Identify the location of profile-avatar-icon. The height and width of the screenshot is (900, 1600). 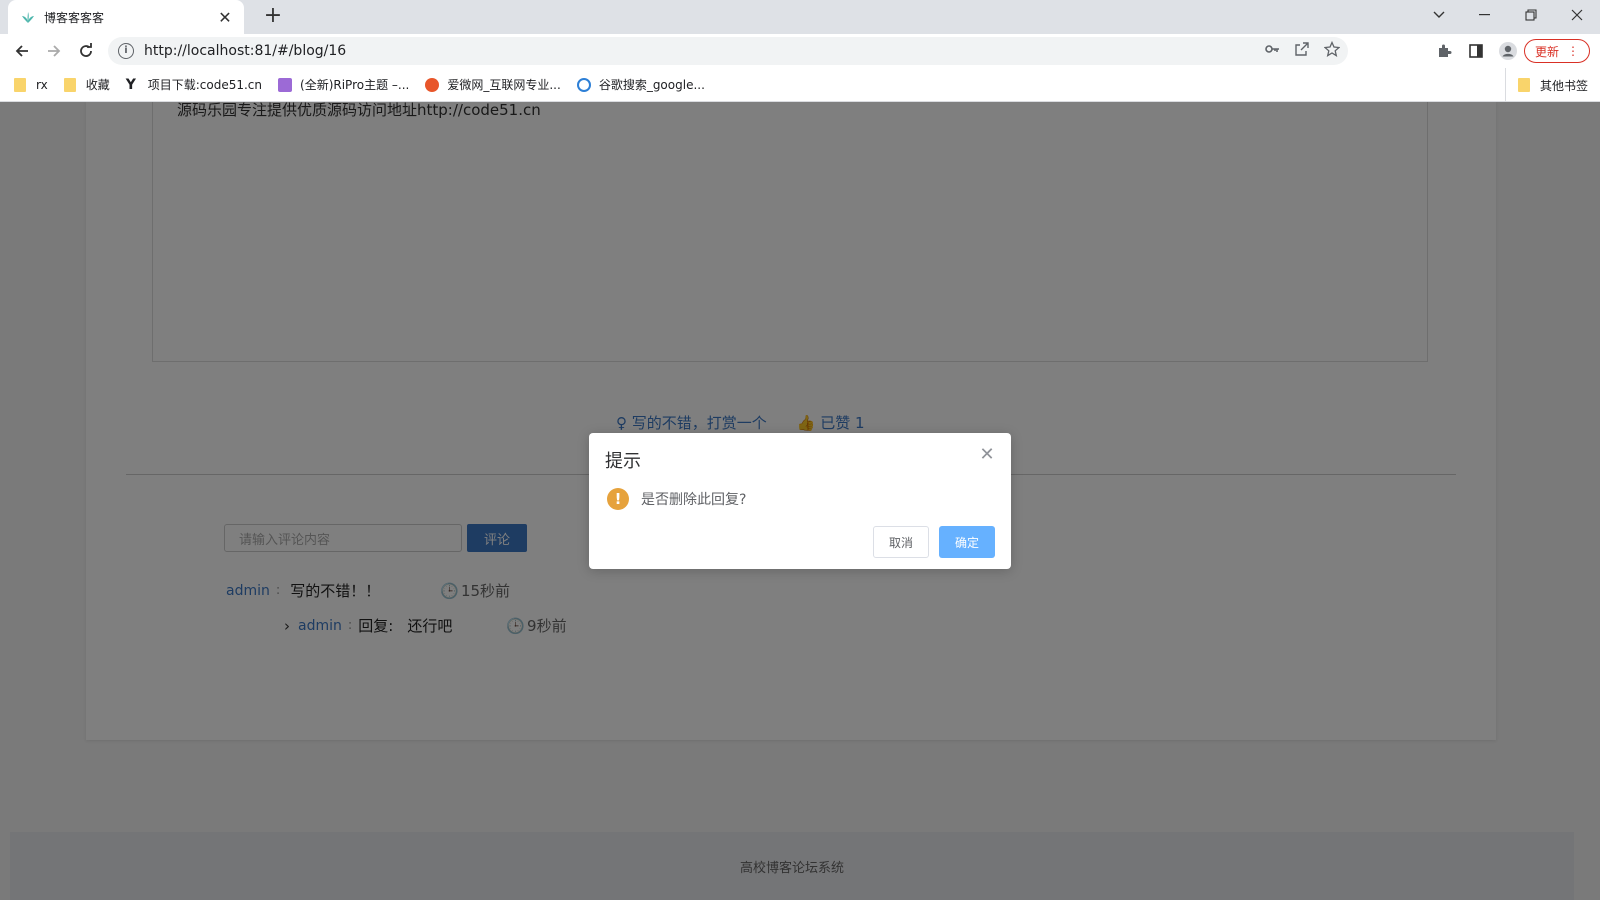
(1508, 51).